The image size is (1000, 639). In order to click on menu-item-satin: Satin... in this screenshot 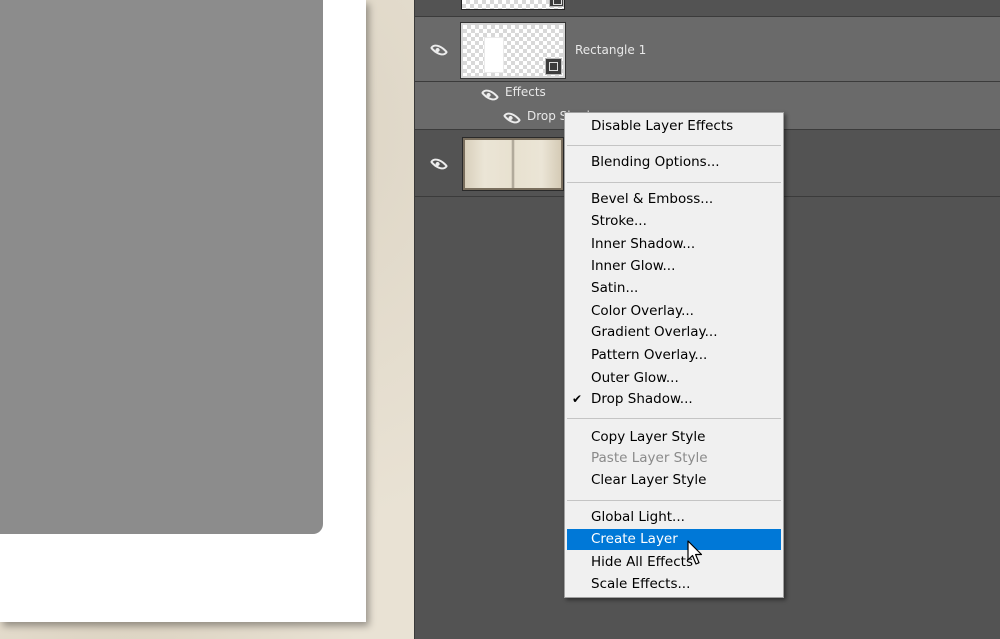, I will do `click(674, 288)`.